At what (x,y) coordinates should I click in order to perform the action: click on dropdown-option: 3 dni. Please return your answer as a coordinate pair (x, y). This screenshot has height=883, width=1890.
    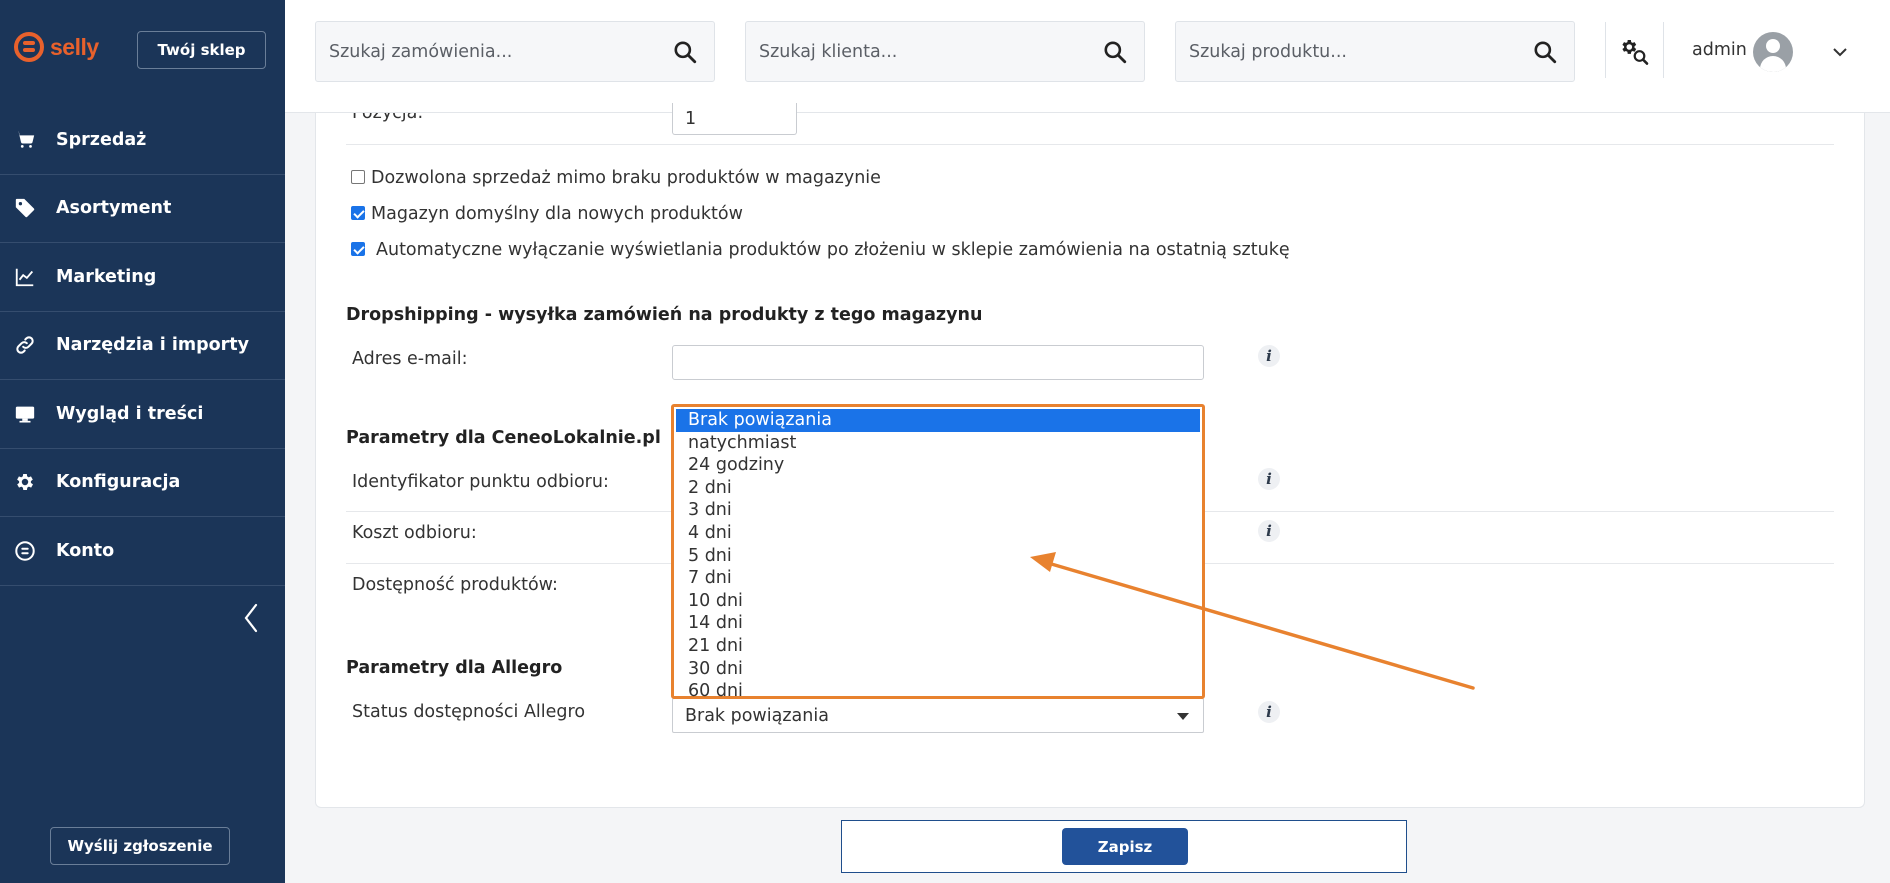
    Looking at the image, I should click on (938, 510).